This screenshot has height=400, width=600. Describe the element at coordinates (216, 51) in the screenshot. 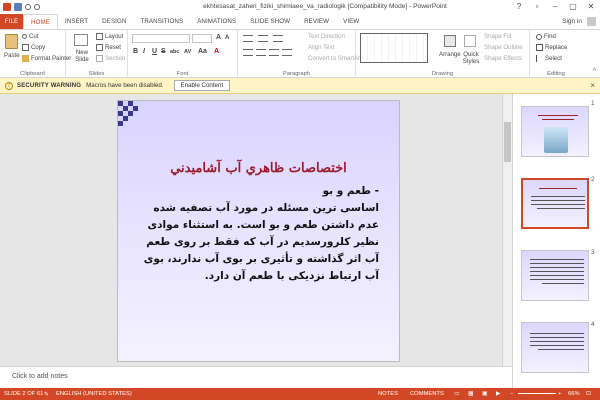

I see `font-color-button: A` at that location.